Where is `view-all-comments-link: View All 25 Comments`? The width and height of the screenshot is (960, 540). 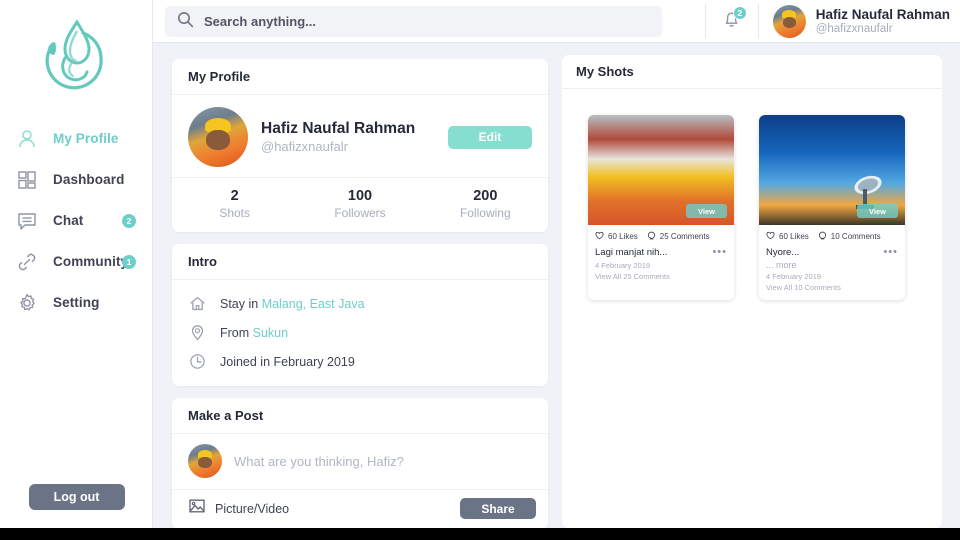
view-all-comments-link: View All 25 Comments is located at coordinates (661, 279).